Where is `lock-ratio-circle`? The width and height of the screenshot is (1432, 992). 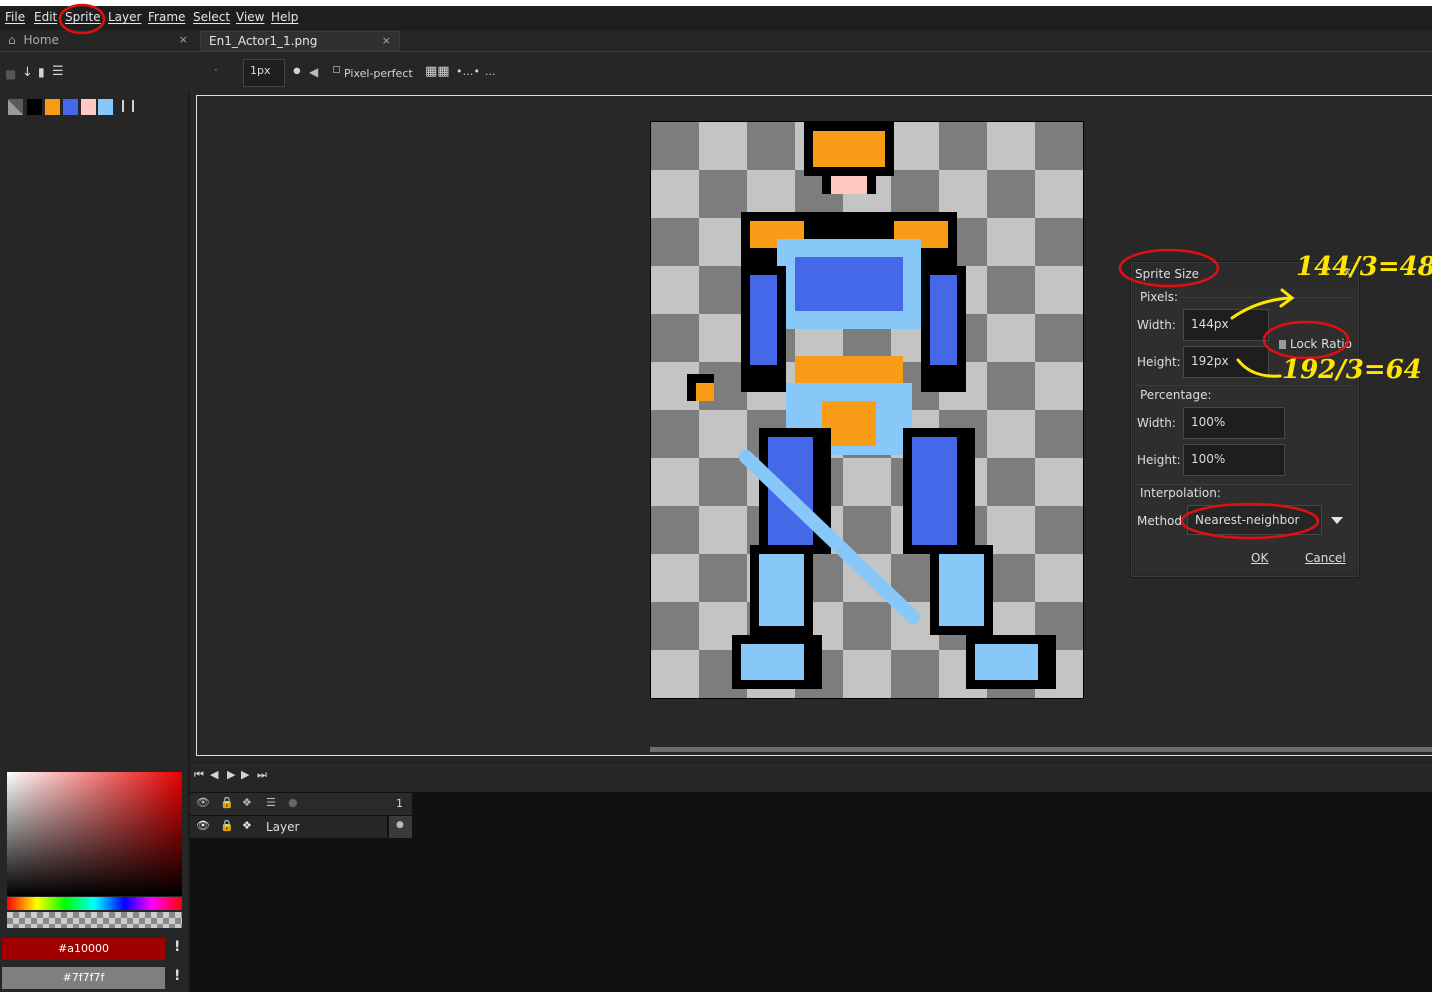
lock-ratio-circle is located at coordinates (1306, 340).